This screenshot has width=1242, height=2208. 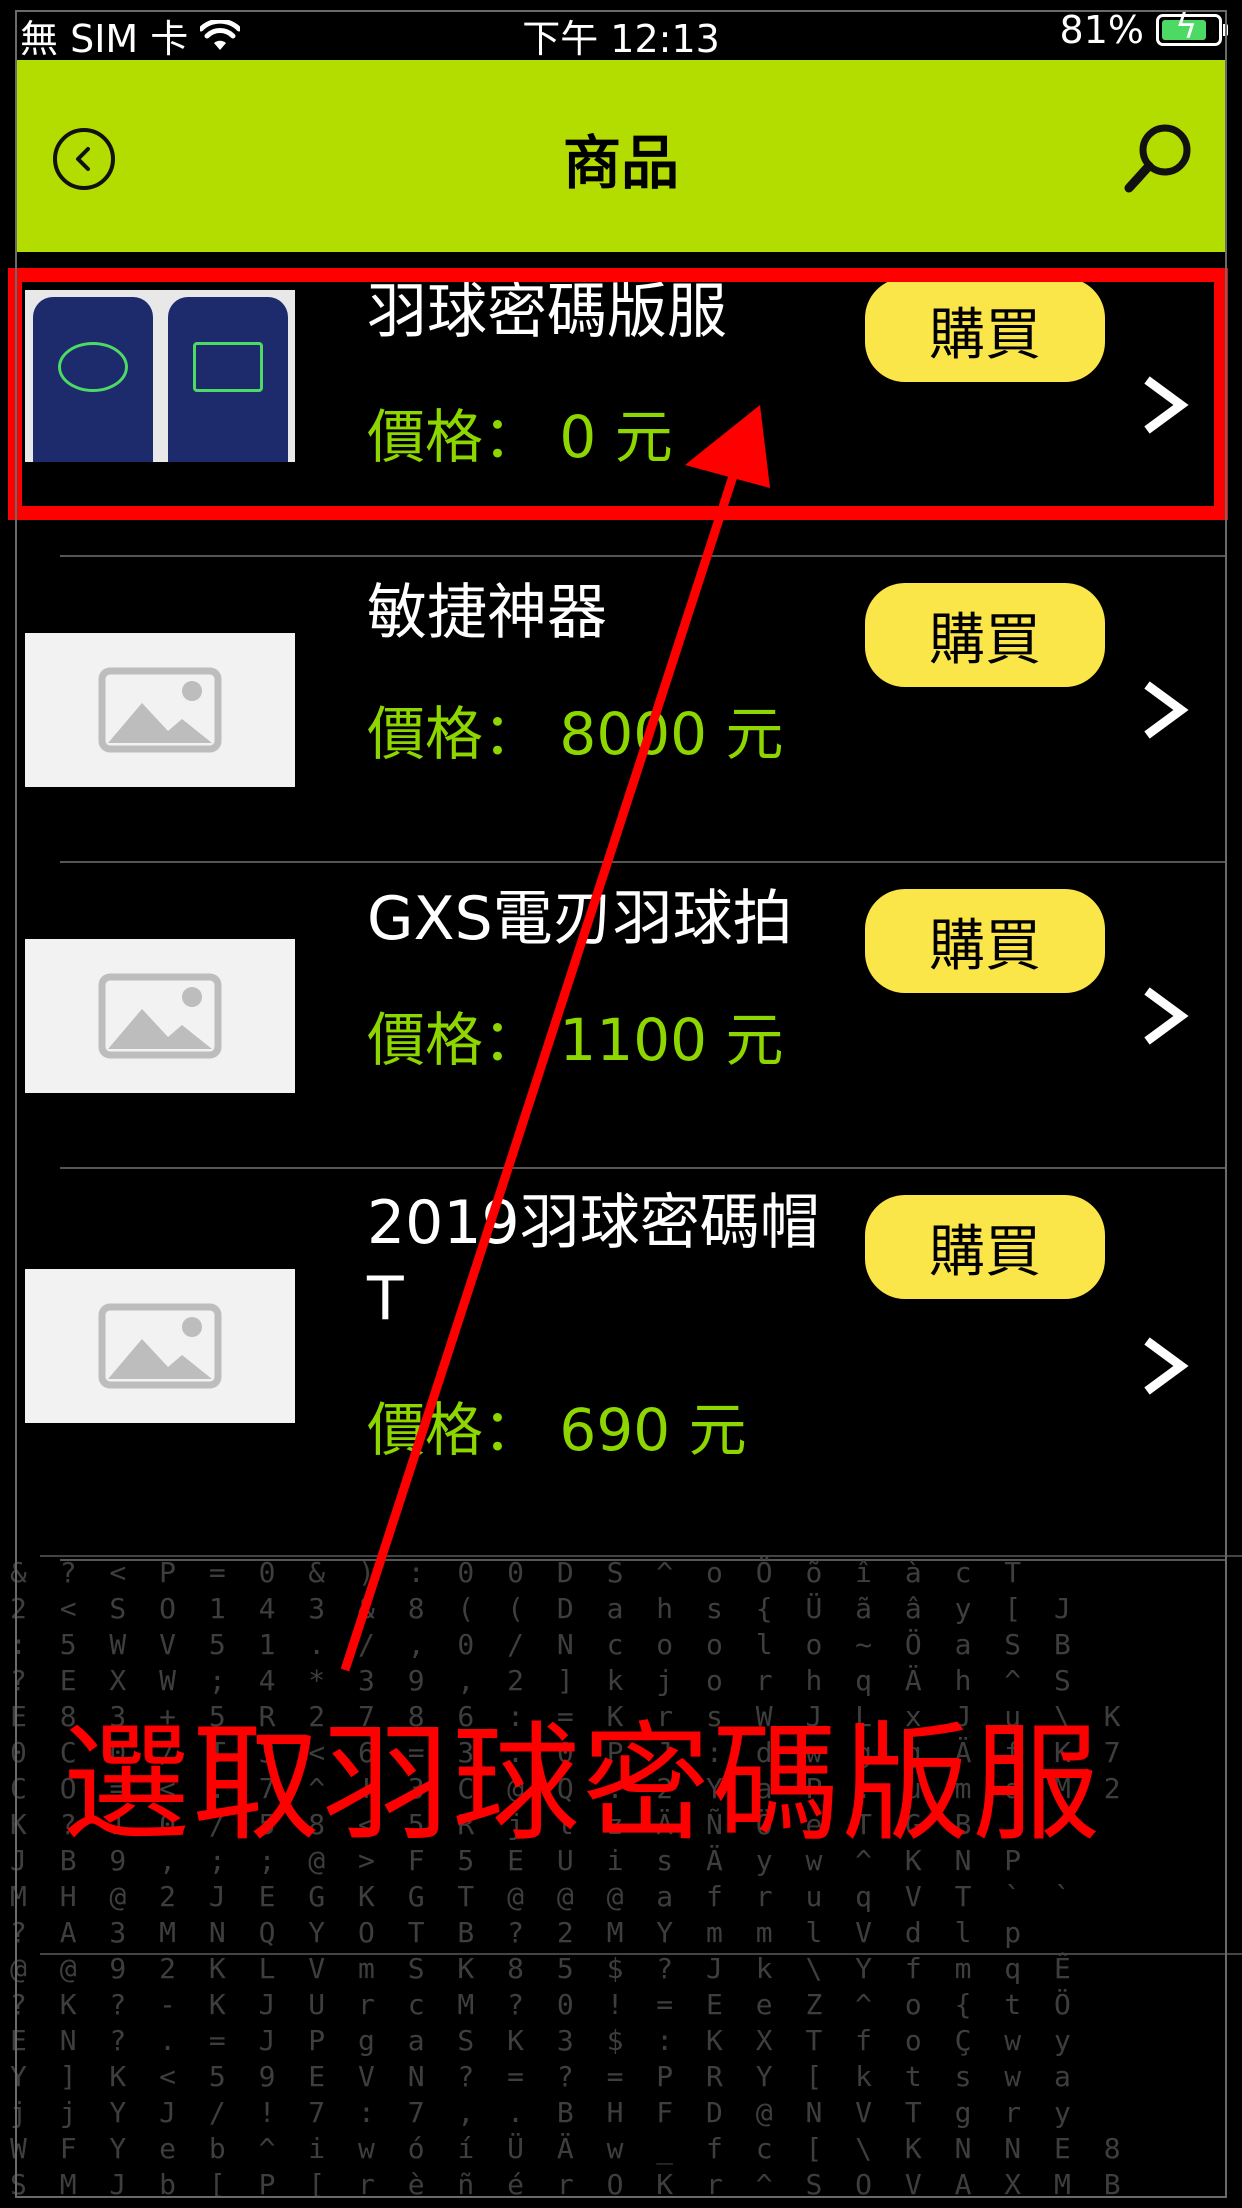 What do you see at coordinates (621, 39) in the screenshot?
I see `status-time: 下午 12:13` at bounding box center [621, 39].